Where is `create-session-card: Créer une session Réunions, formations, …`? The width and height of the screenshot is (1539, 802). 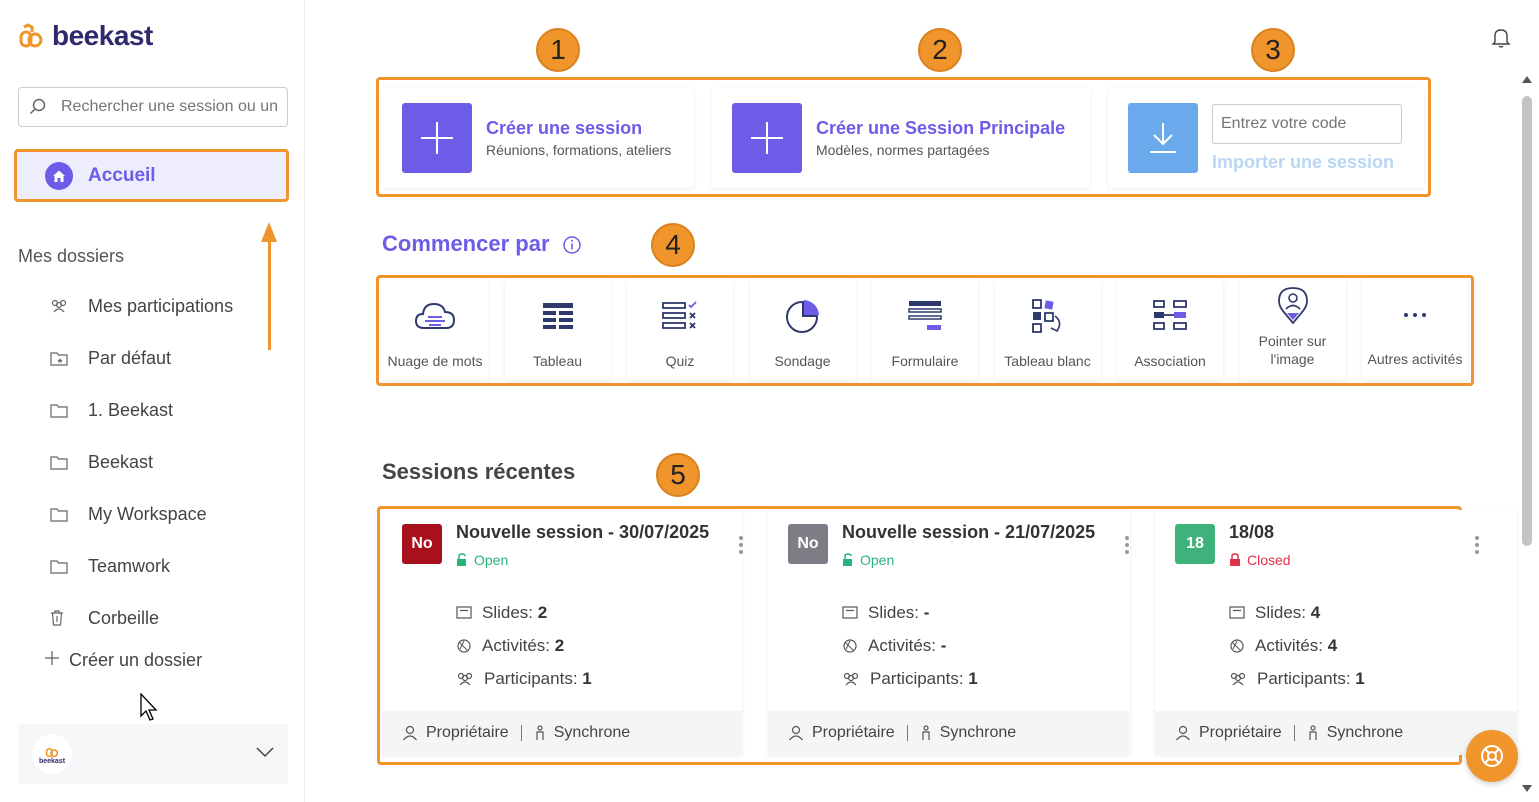
create-session-card: Créer une session Réunions, formations, … is located at coordinates (538, 138).